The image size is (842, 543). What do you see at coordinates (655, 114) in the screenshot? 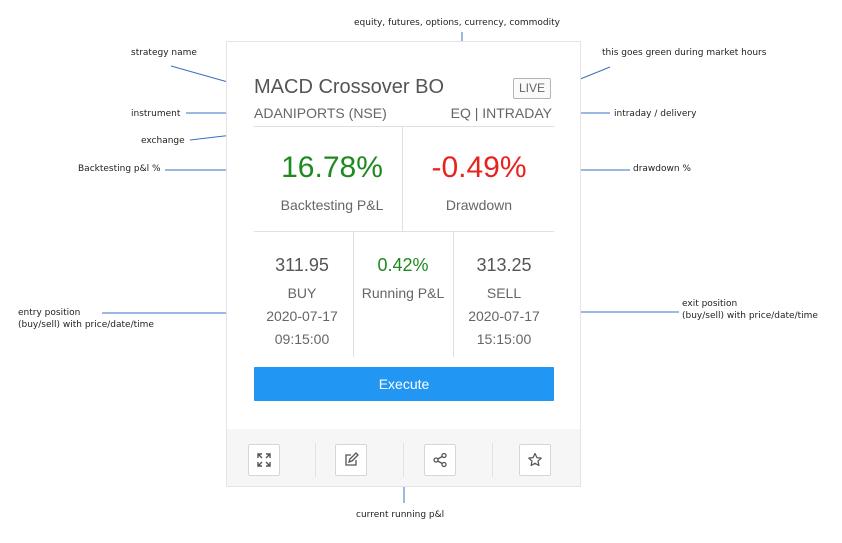
I see `annotation-intraday-delivery: intraday / delivery` at bounding box center [655, 114].